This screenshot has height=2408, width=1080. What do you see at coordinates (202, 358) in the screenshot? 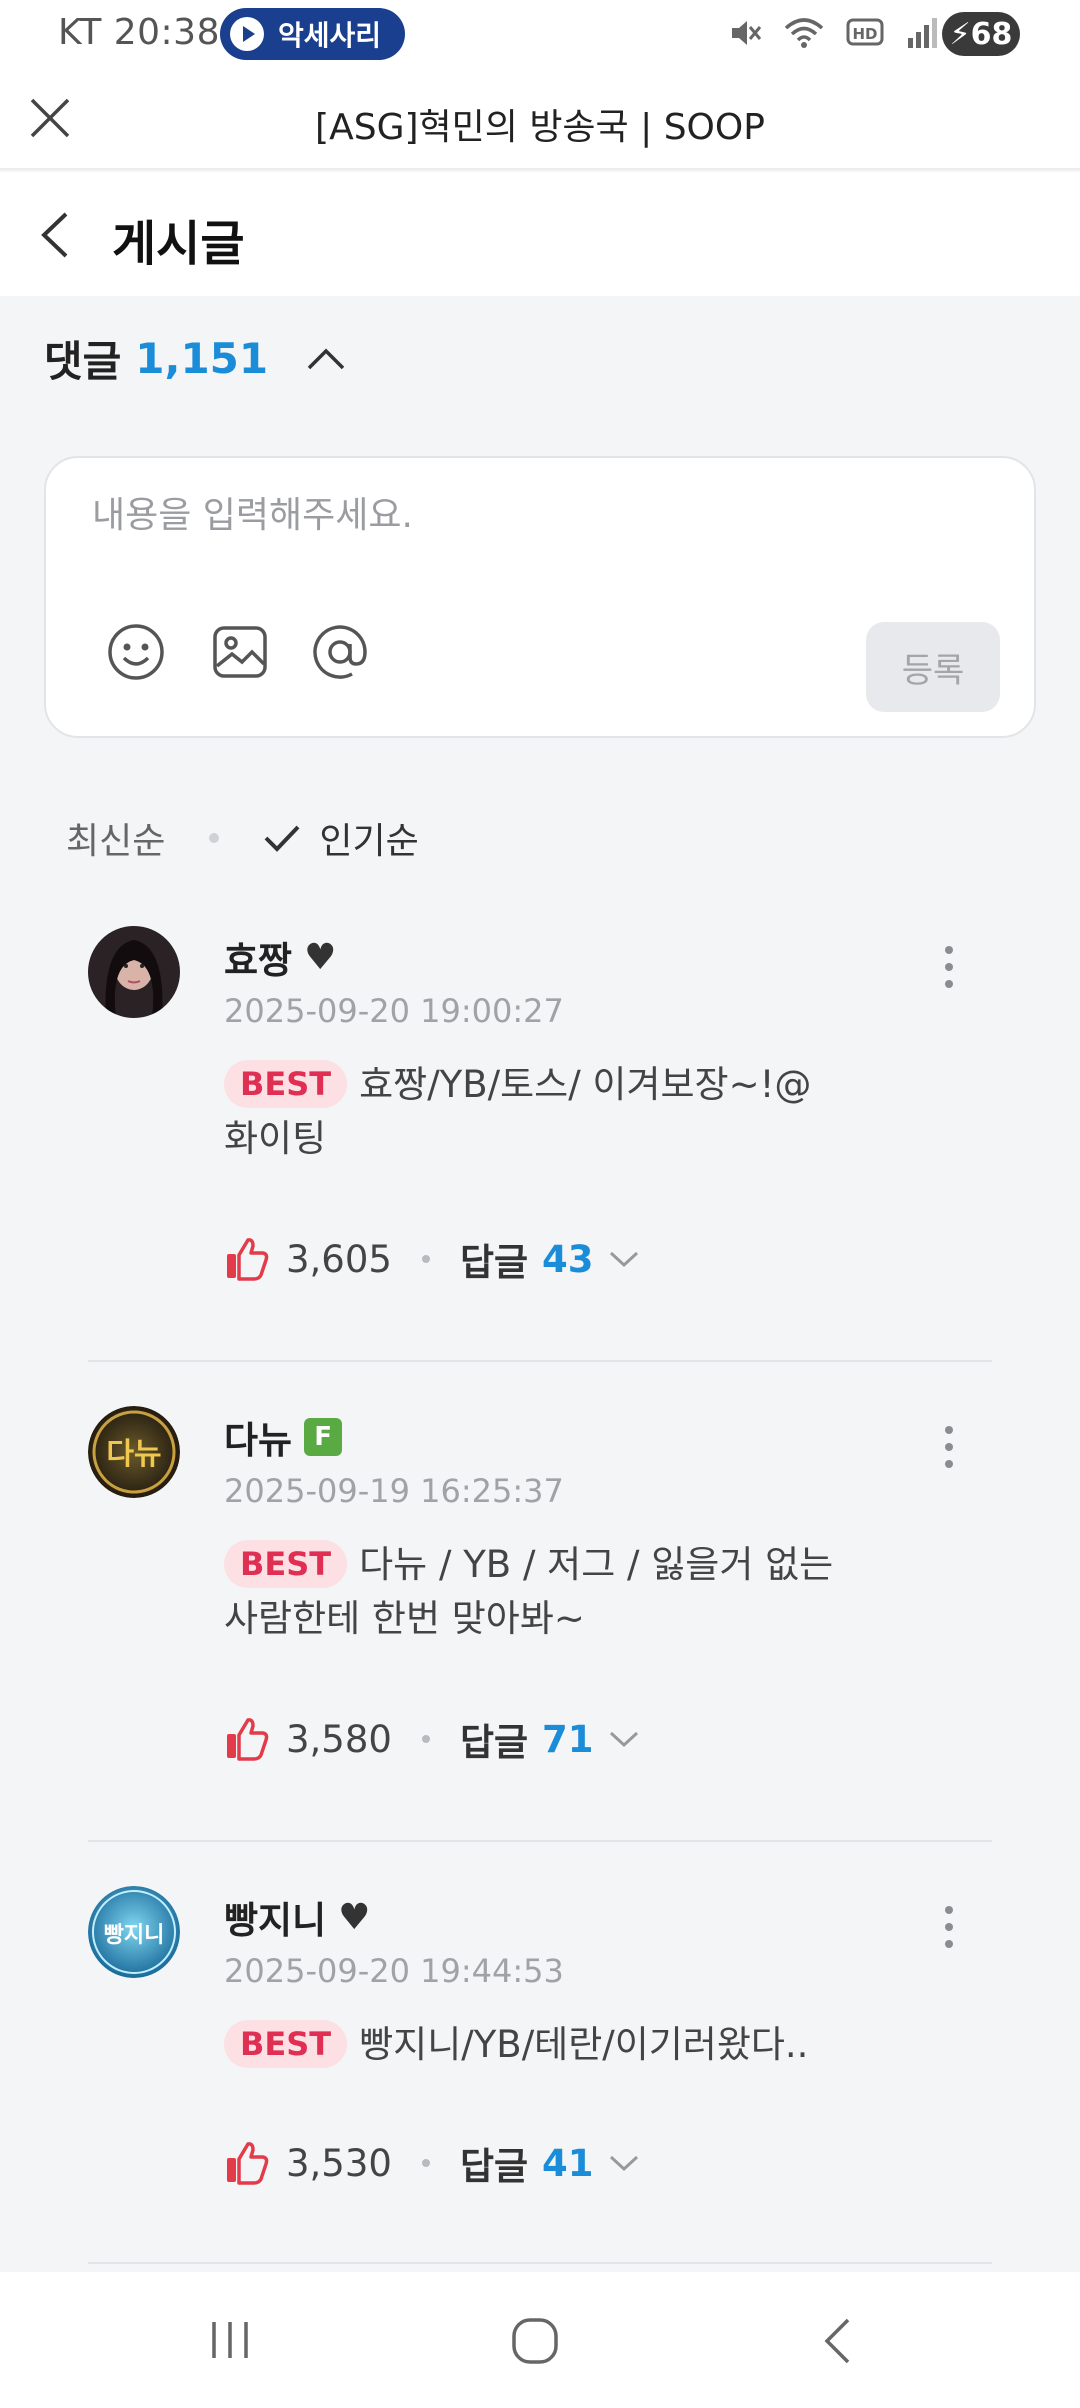
I see `comments-count: 1,151` at bounding box center [202, 358].